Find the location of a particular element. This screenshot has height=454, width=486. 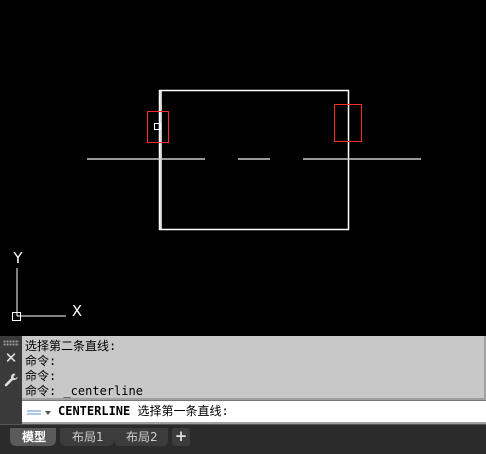

drag-grip-handle is located at coordinates (11, 343).